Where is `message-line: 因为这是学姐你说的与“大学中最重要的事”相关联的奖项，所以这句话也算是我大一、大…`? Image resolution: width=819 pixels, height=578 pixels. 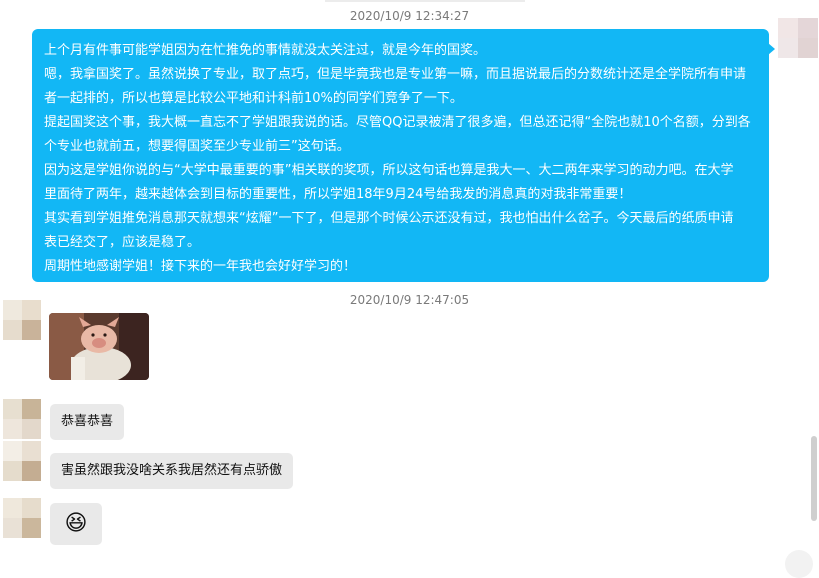
message-line: 因为这是学姐你说的与“大学中最重要的事”相关联的奖项，所以这句话也算是我大一、大… is located at coordinates (389, 170).